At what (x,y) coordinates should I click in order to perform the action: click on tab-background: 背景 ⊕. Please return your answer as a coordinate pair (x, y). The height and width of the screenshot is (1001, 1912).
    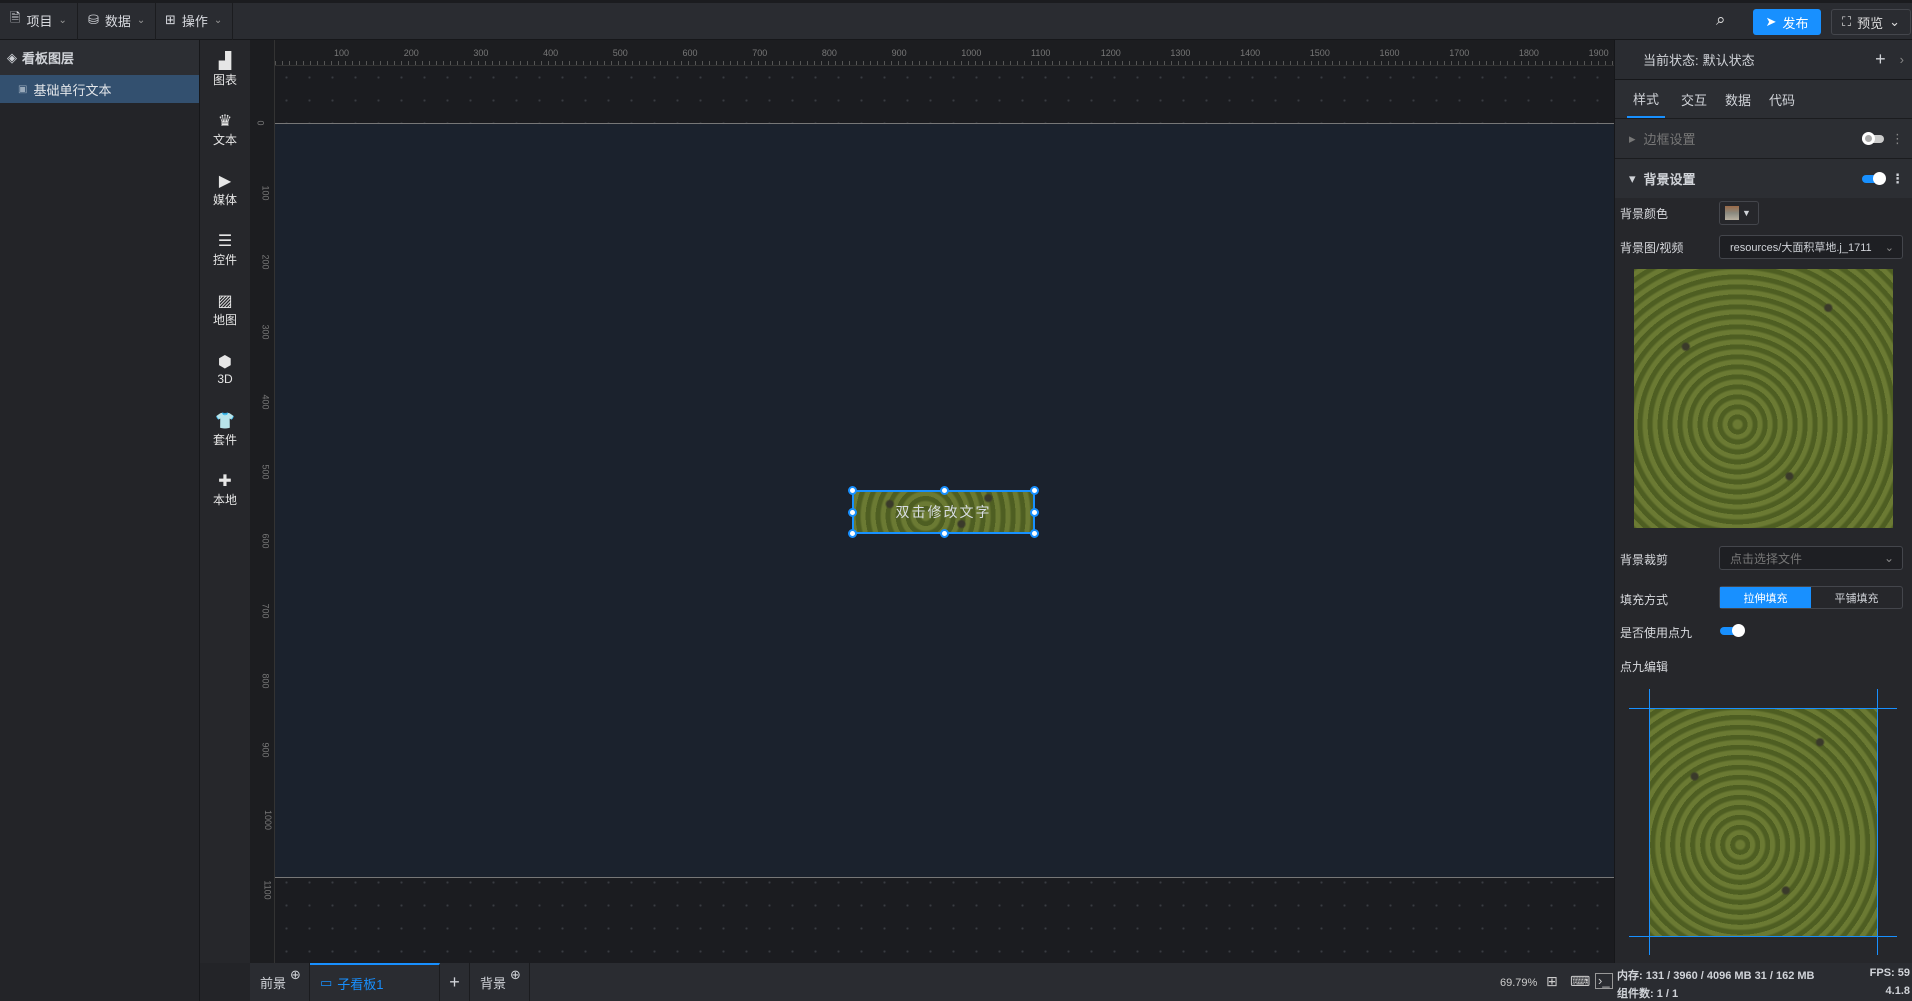
    Looking at the image, I should click on (500, 982).